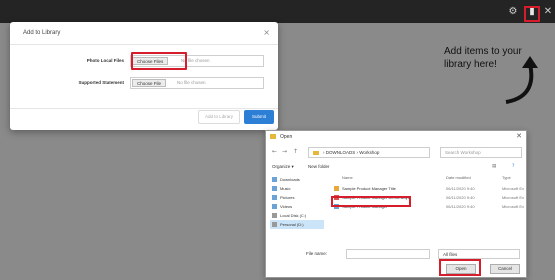 The image size is (555, 280). Describe the element at coordinates (513, 166) in the screenshot. I see `help-icon: ?` at that location.